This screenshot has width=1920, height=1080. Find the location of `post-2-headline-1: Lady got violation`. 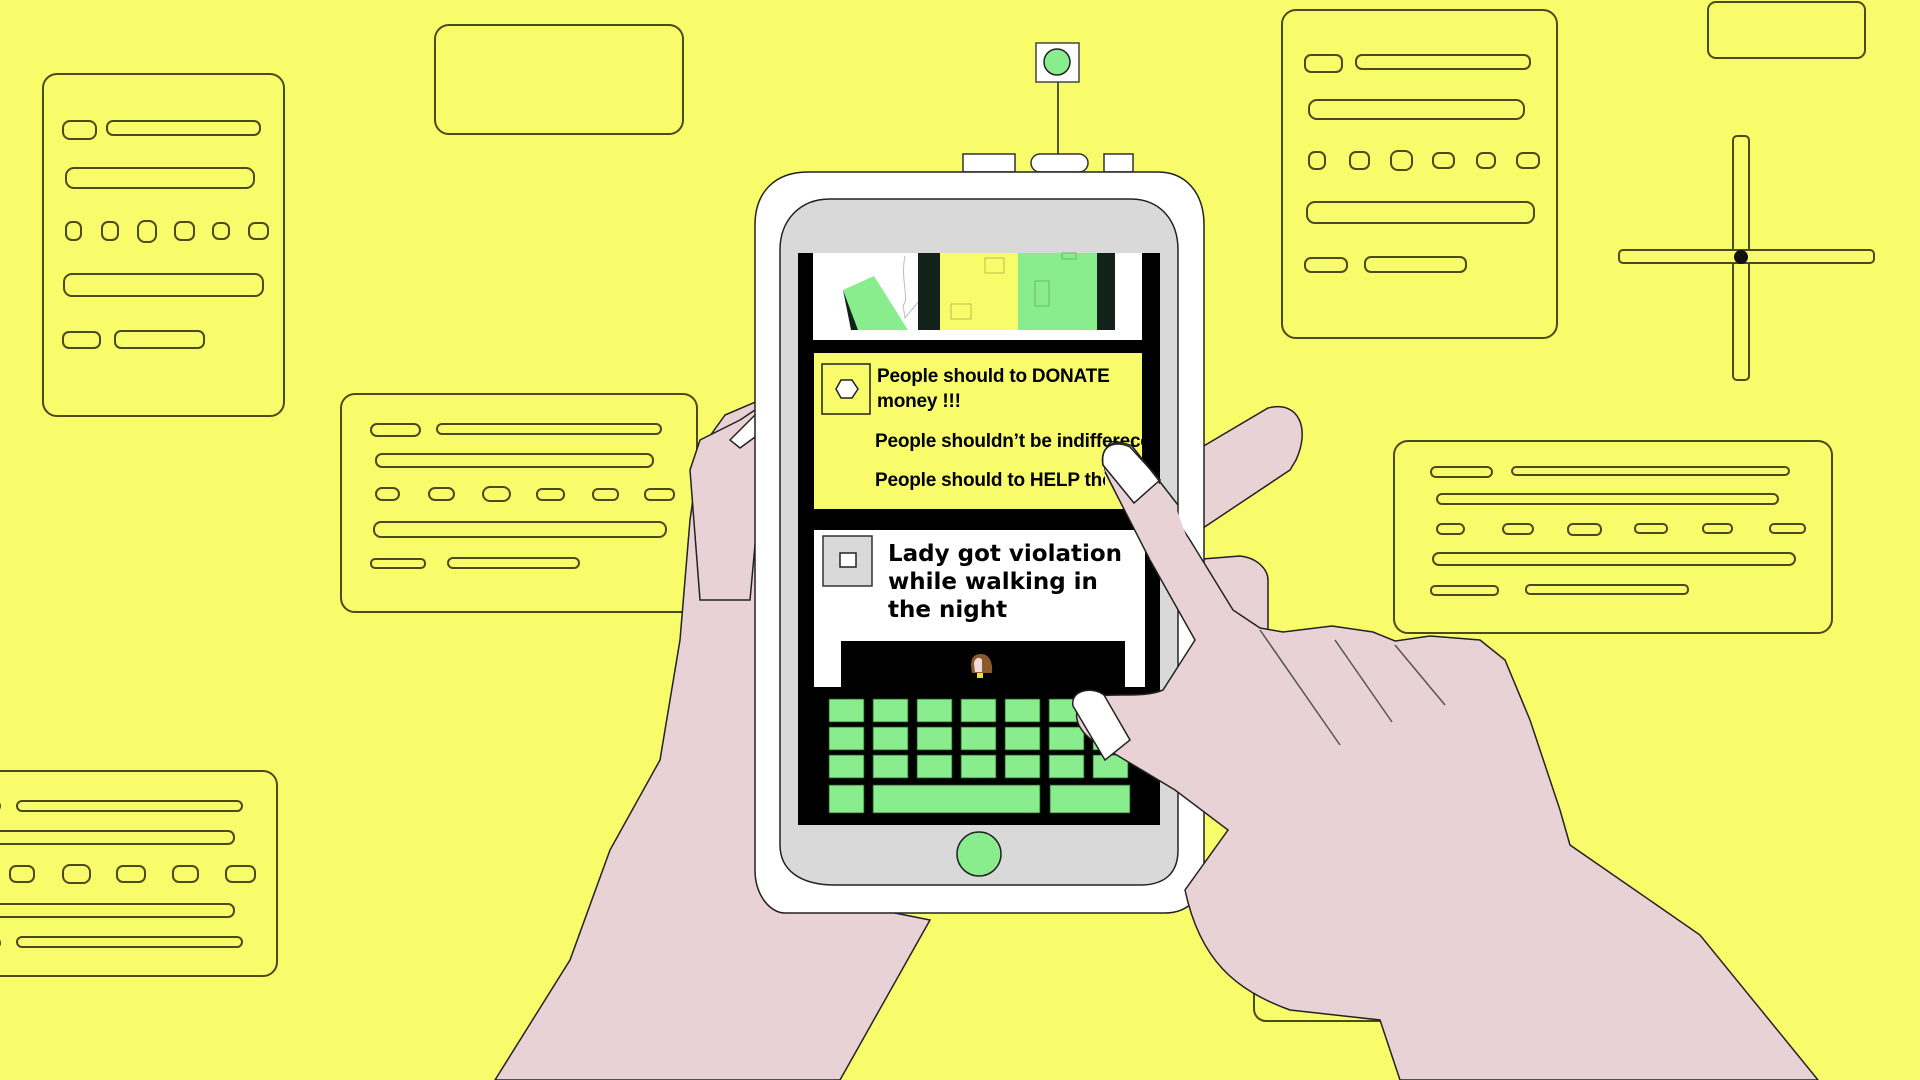

post-2-headline-1: Lady got violation is located at coordinates (1005, 554).